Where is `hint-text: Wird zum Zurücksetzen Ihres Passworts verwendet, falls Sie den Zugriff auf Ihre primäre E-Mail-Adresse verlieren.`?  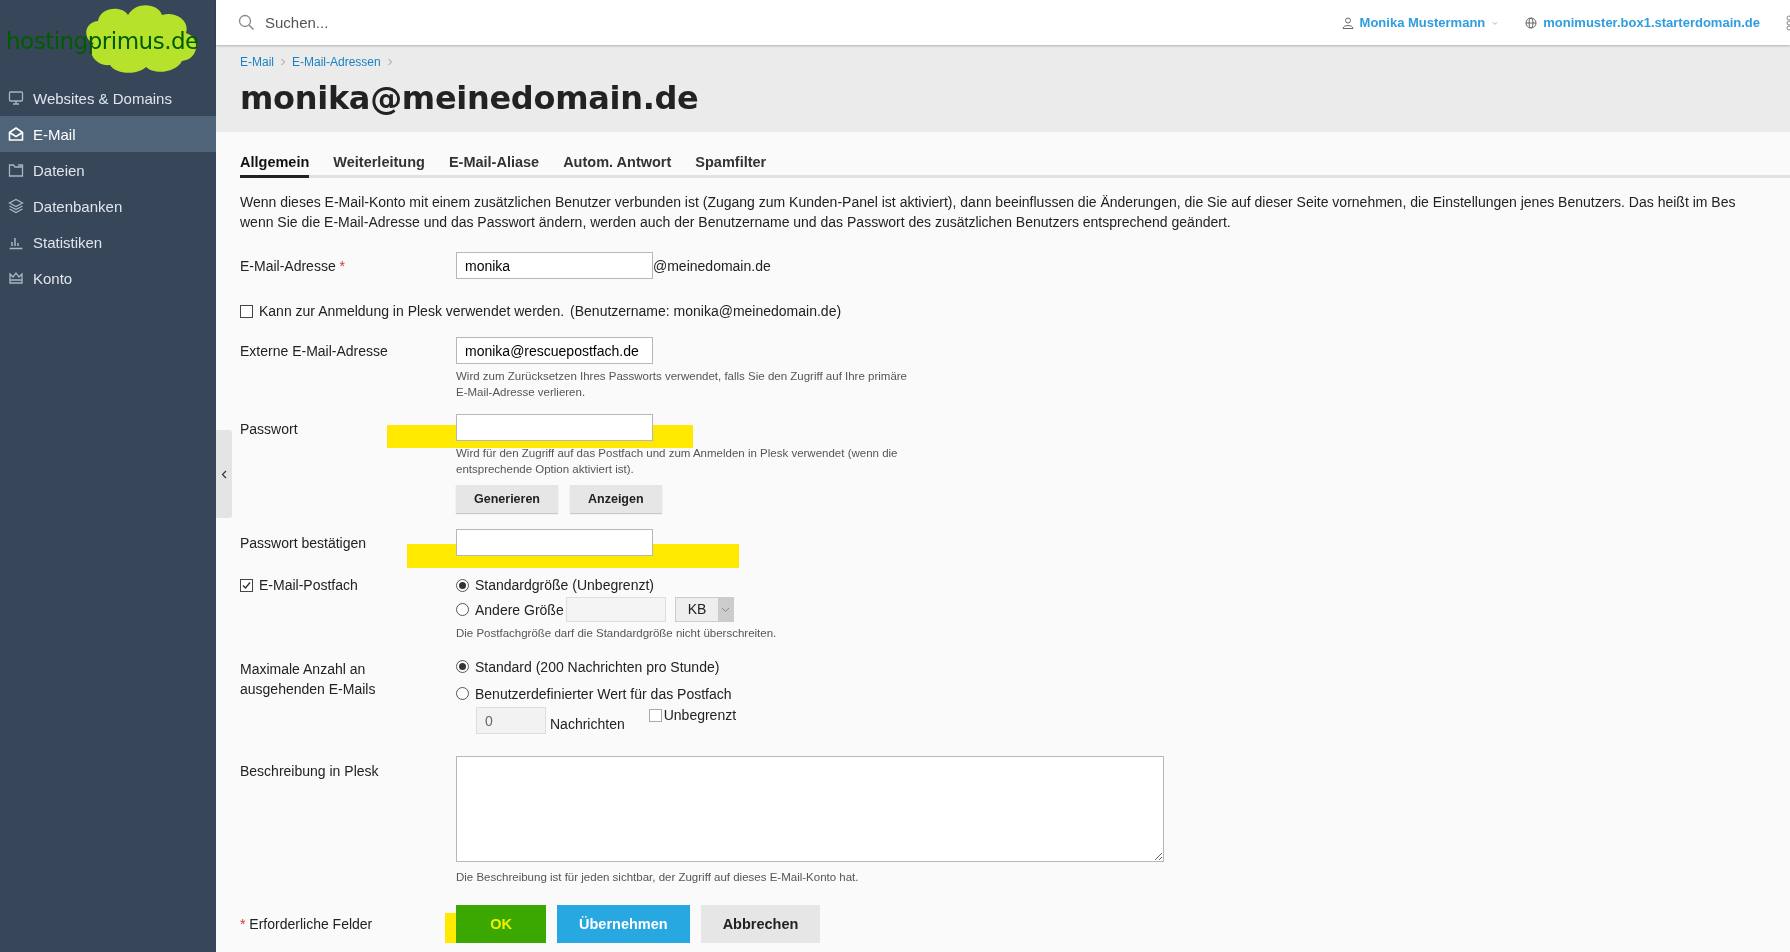 hint-text: Wird zum Zurücksetzen Ihres Passworts verwendet, falls Sie den Zugriff auf Ihre primäre E-Mail-Adresse verlieren. is located at coordinates (682, 384).